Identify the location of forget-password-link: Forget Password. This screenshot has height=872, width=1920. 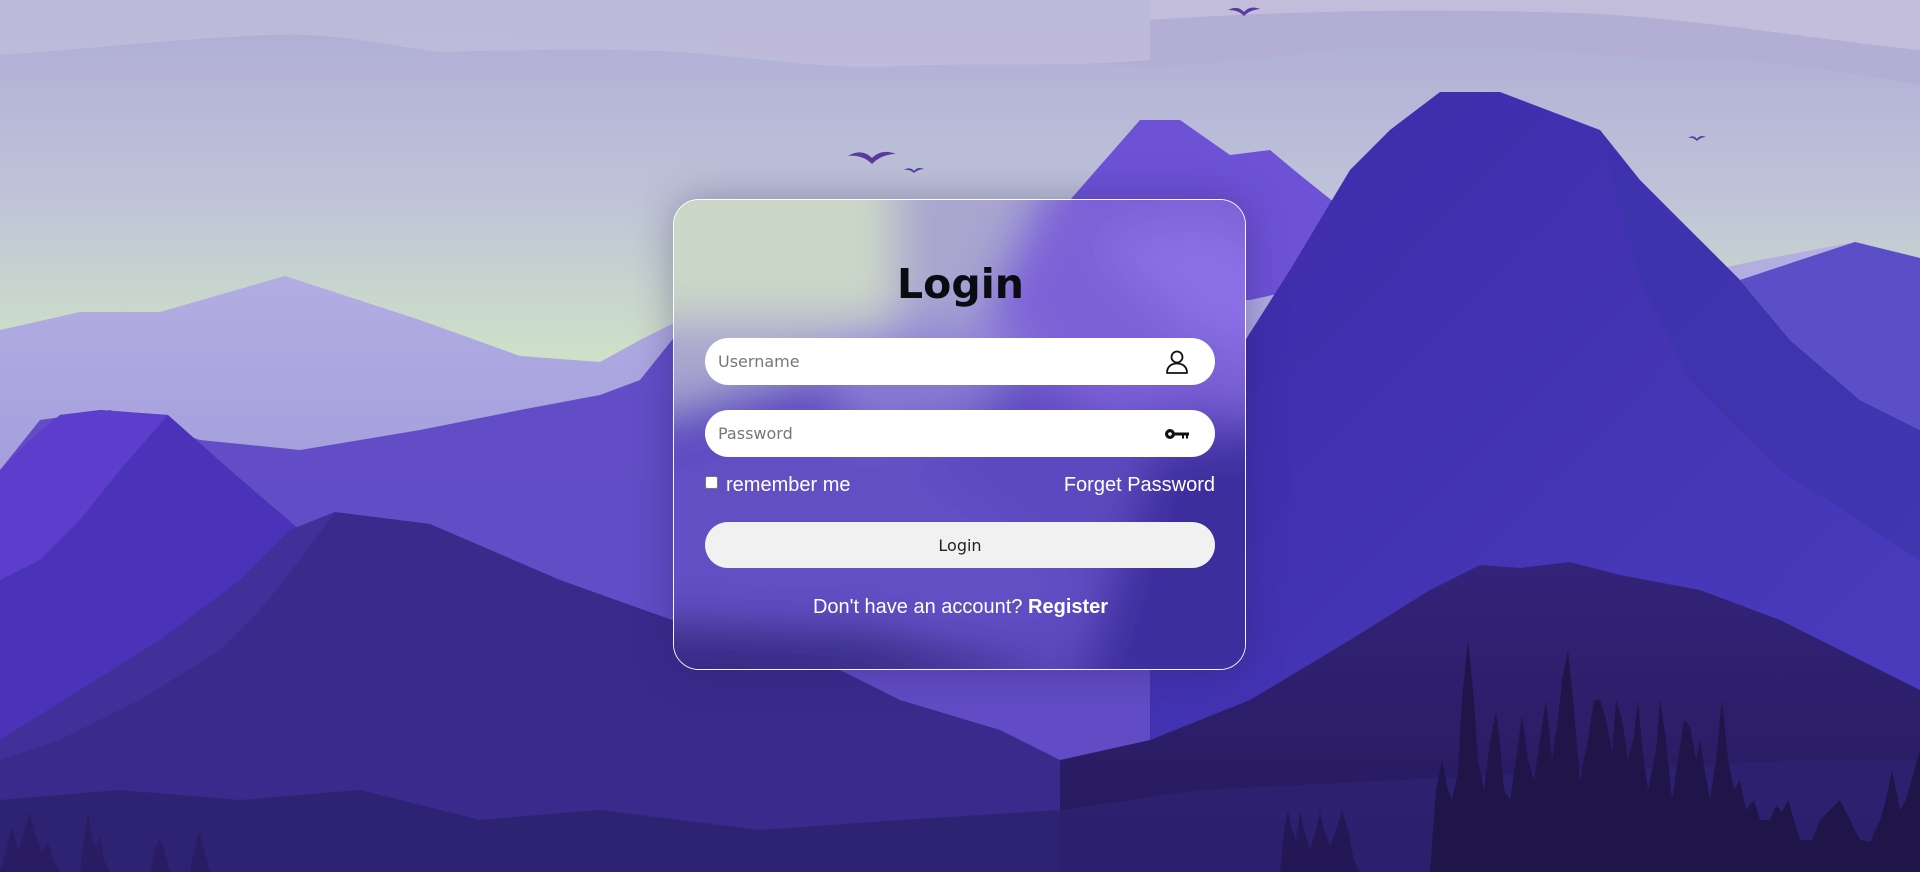
(1139, 485).